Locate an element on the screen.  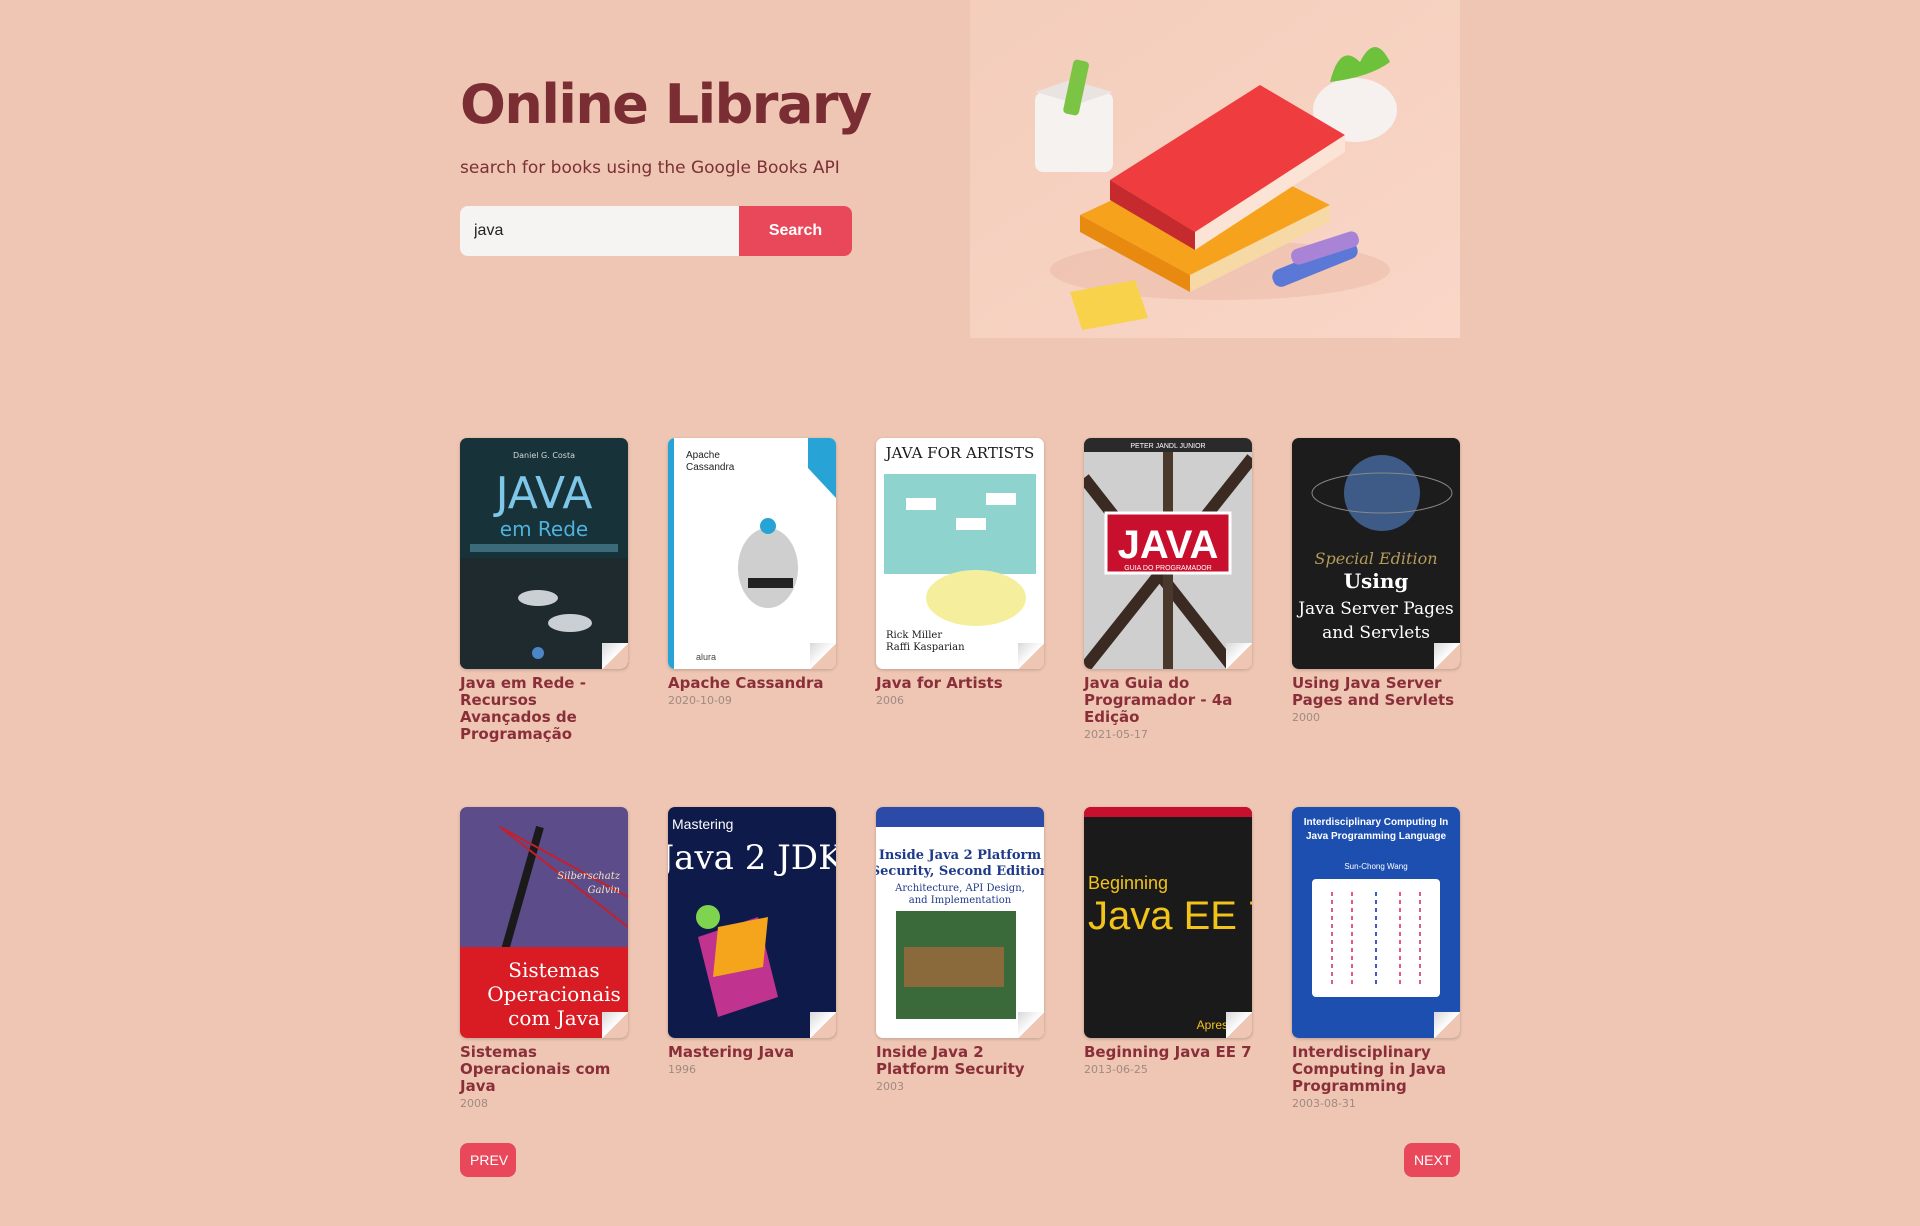
cover-subtitle: Beginning is located at coordinates (1128, 883).